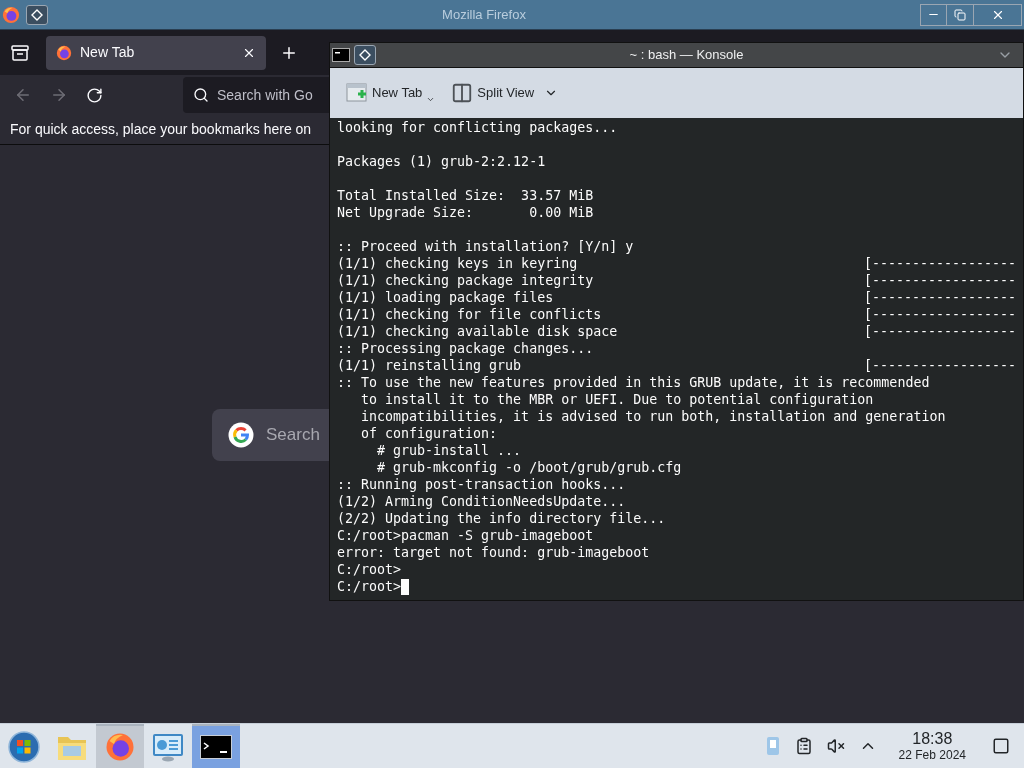 Image resolution: width=1024 pixels, height=768 pixels. Describe the element at coordinates (493, 552) in the screenshot. I see `terminal-line: error: target not found: grub-imageboot` at that location.